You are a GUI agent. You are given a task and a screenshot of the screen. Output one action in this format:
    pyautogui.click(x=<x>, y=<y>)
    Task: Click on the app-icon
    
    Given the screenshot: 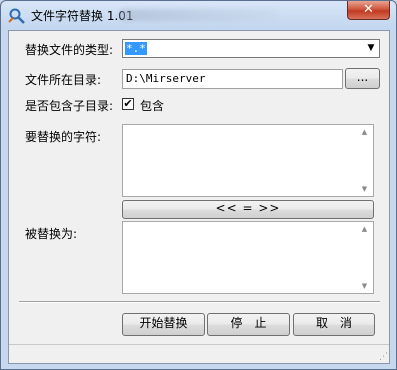 What is the action you would take?
    pyautogui.click(x=16, y=16)
    